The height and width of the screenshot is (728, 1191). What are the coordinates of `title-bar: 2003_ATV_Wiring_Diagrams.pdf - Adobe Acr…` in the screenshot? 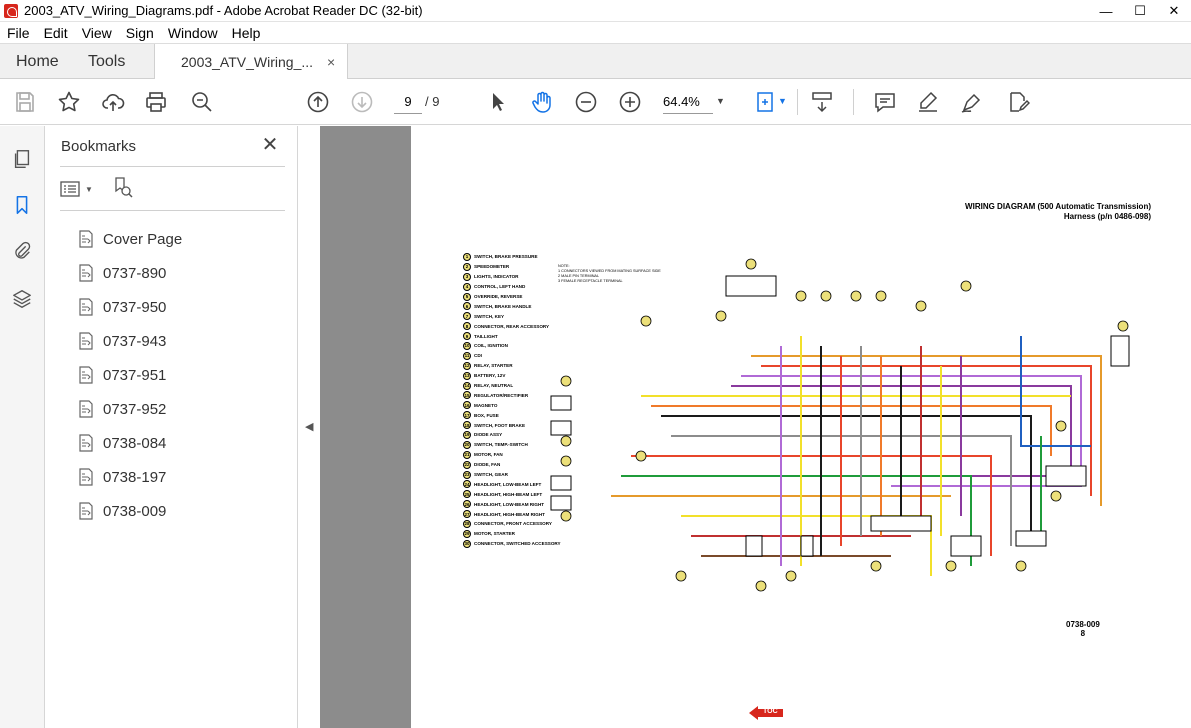 It's located at (595, 11).